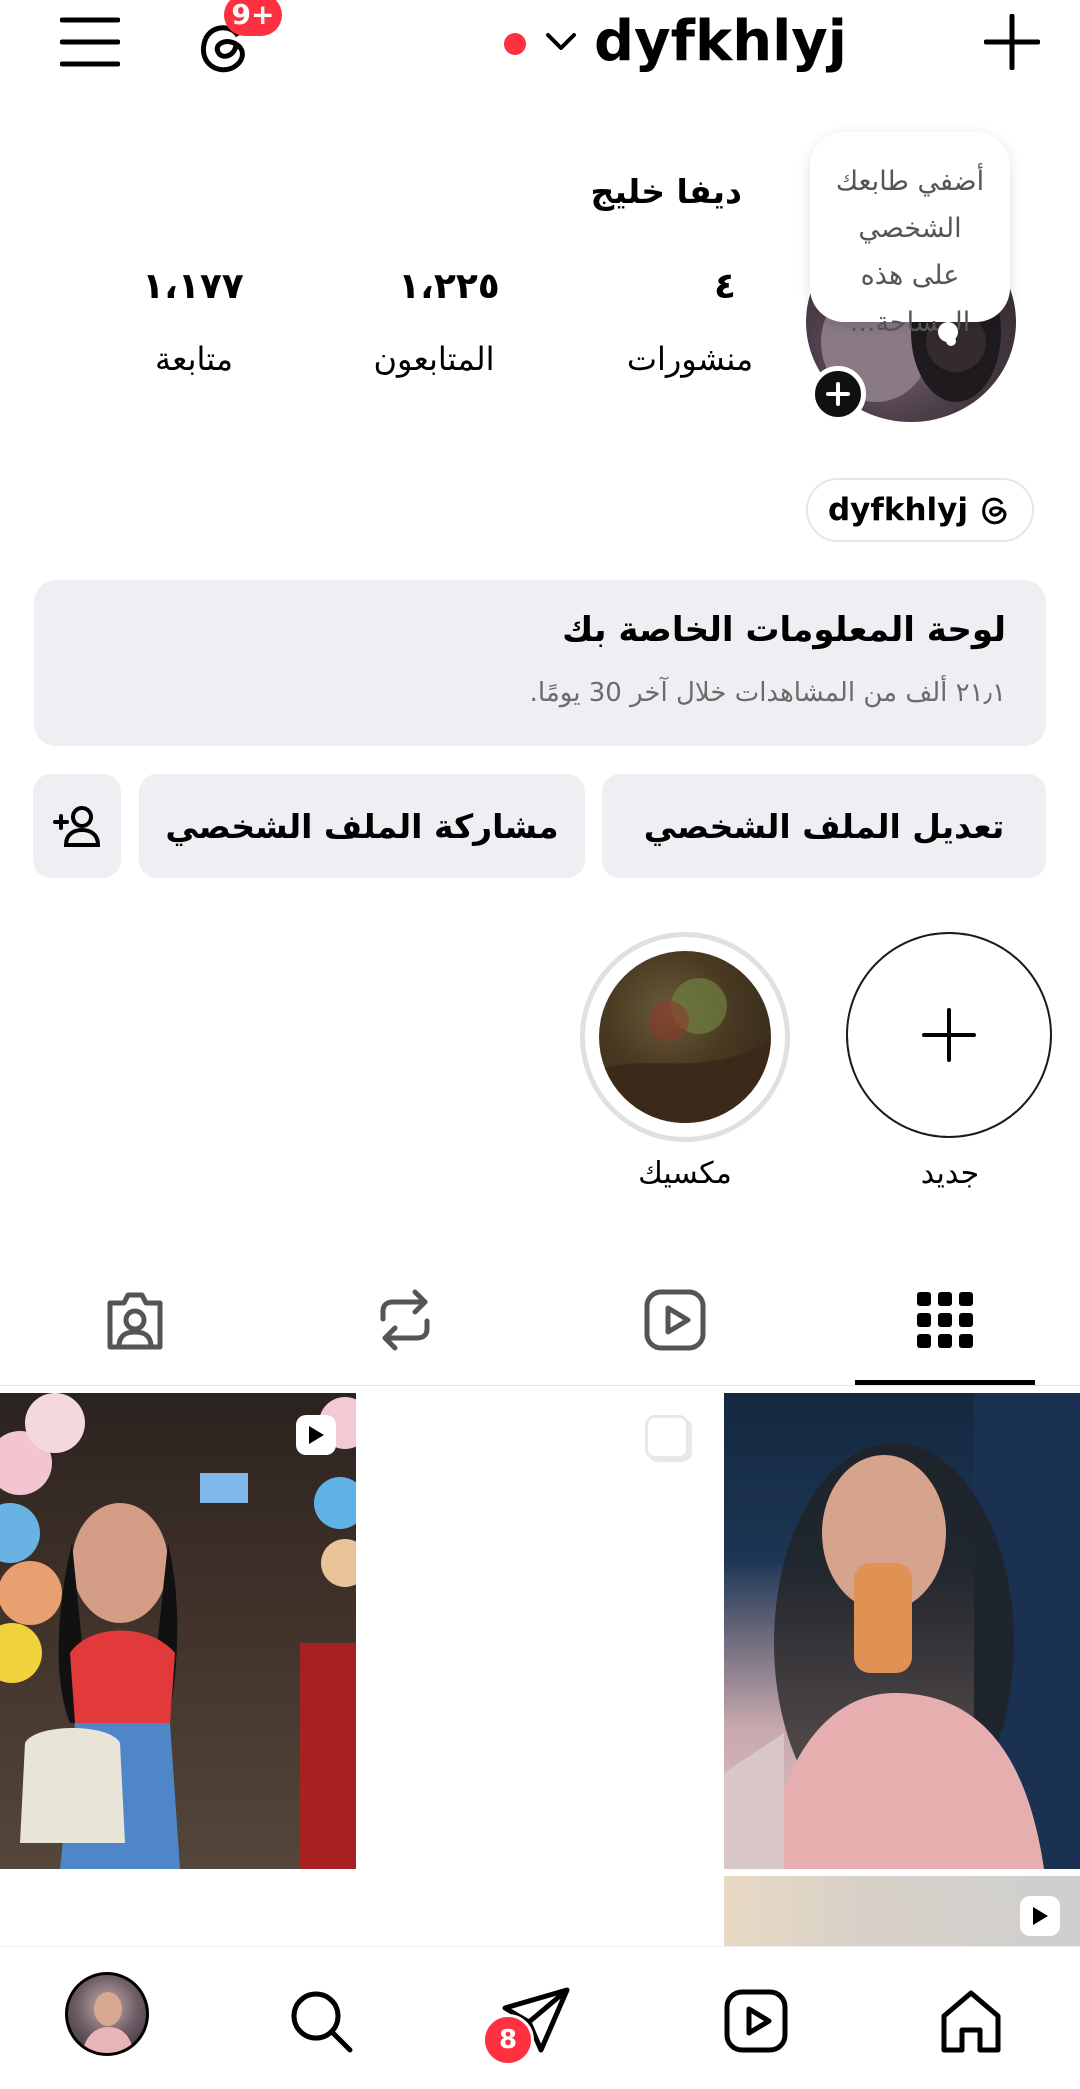  I want to click on status-dot, so click(515, 44).